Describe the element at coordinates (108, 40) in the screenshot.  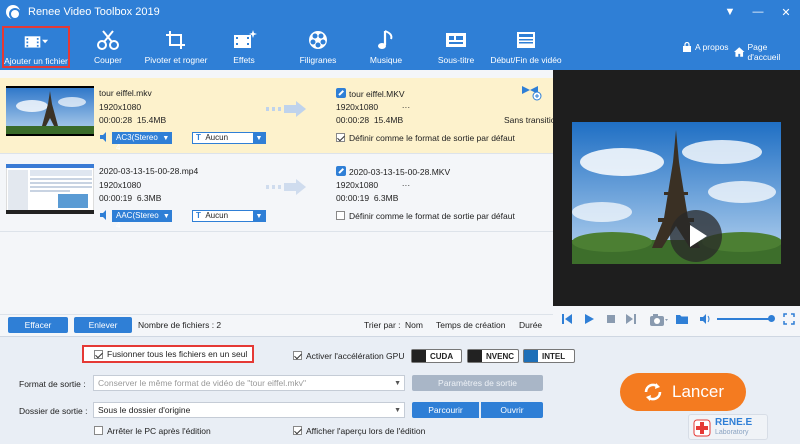
I see `scissors-icon` at that location.